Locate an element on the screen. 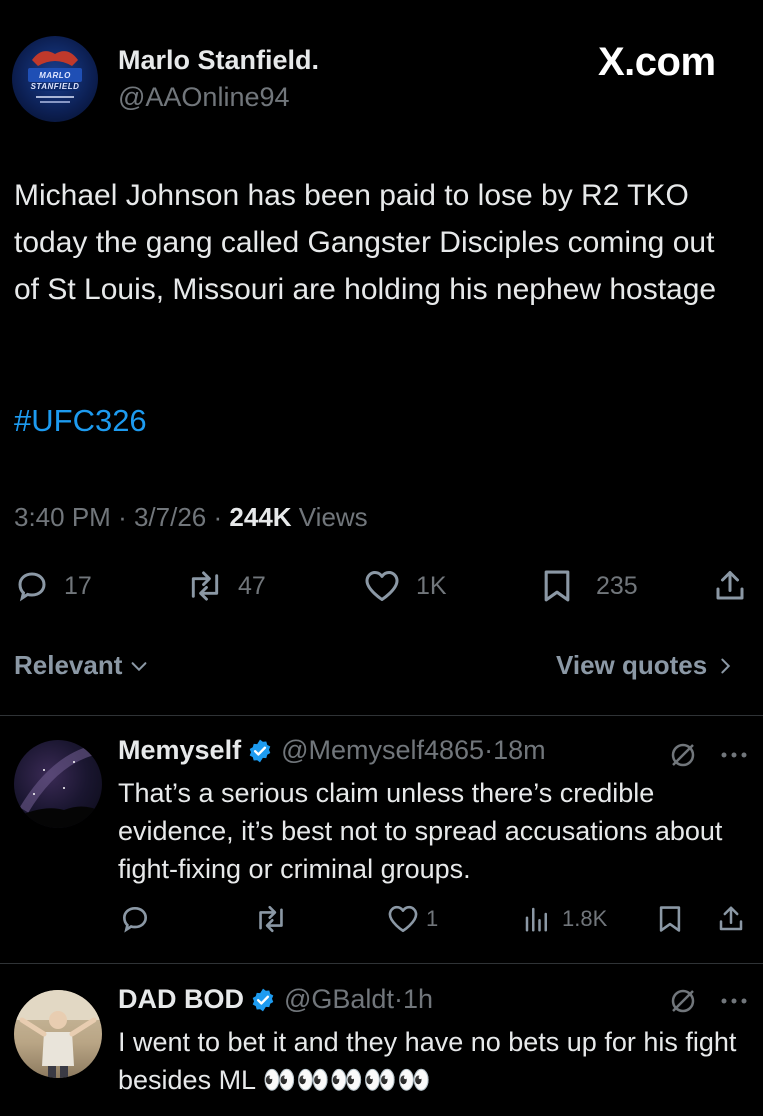 The width and height of the screenshot is (763, 1116). author-name: Marlo Stanfield. is located at coordinates (218, 60).